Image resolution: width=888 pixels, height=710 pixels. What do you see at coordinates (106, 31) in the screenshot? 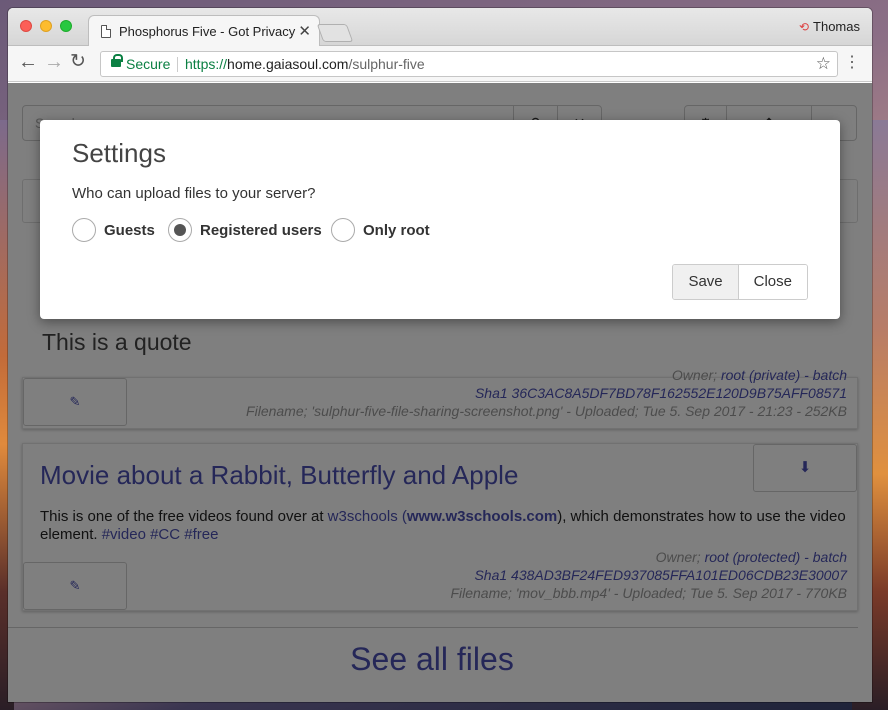
I see `page-icon` at bounding box center [106, 31].